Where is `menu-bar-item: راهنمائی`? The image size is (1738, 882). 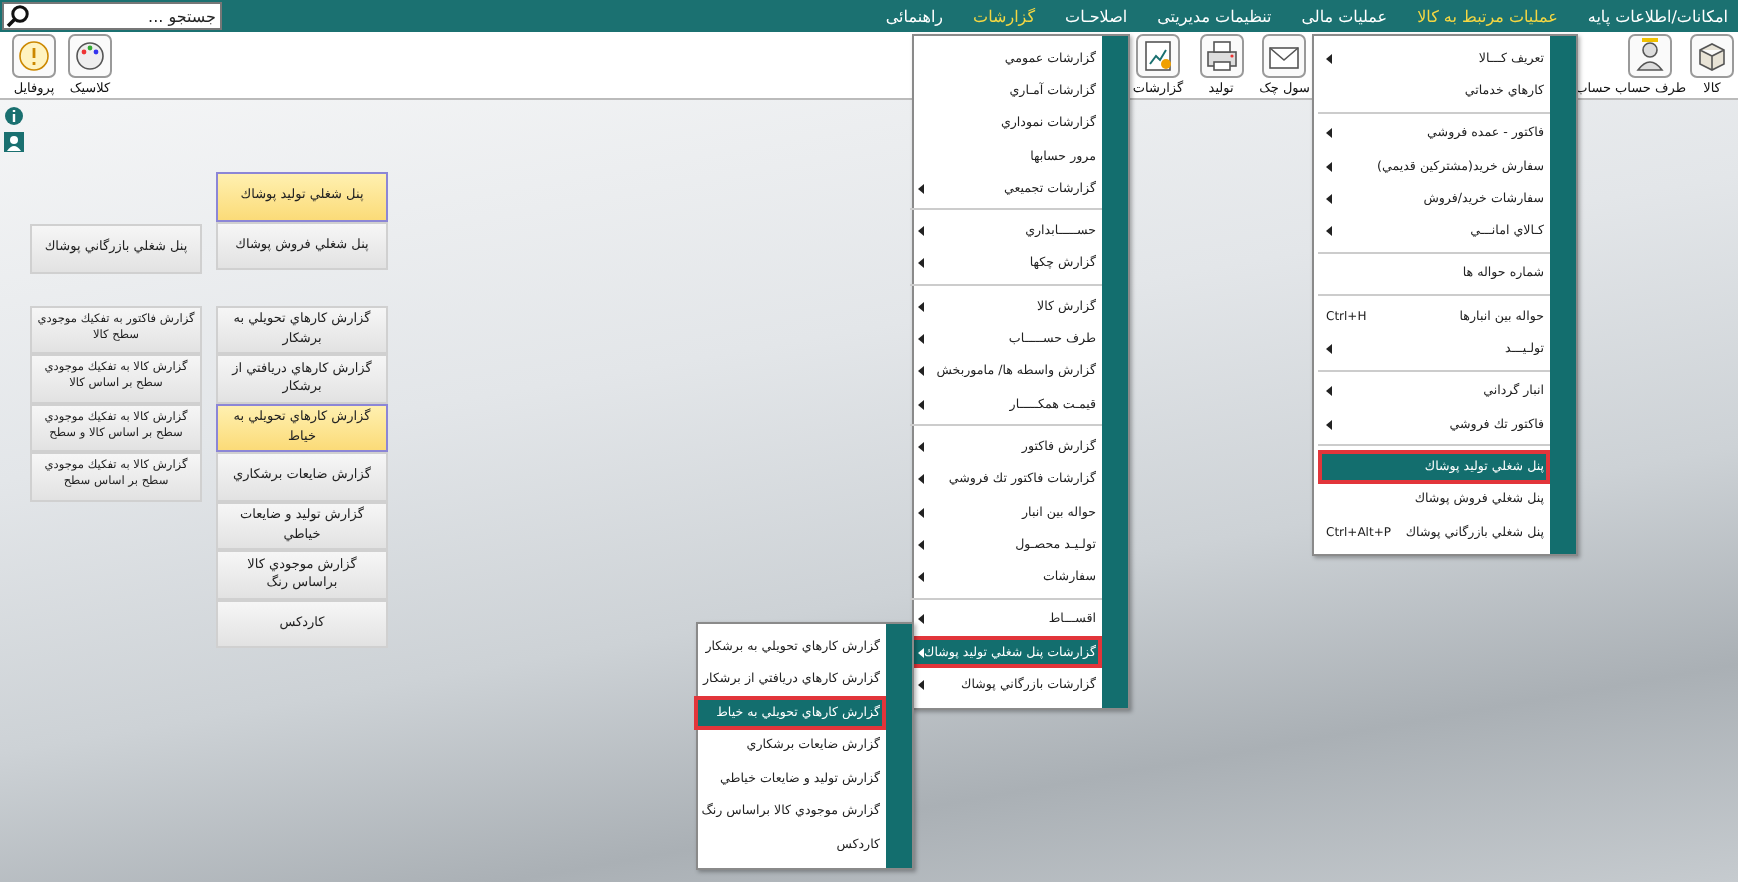 menu-bar-item: راهنمائی is located at coordinates (914, 16).